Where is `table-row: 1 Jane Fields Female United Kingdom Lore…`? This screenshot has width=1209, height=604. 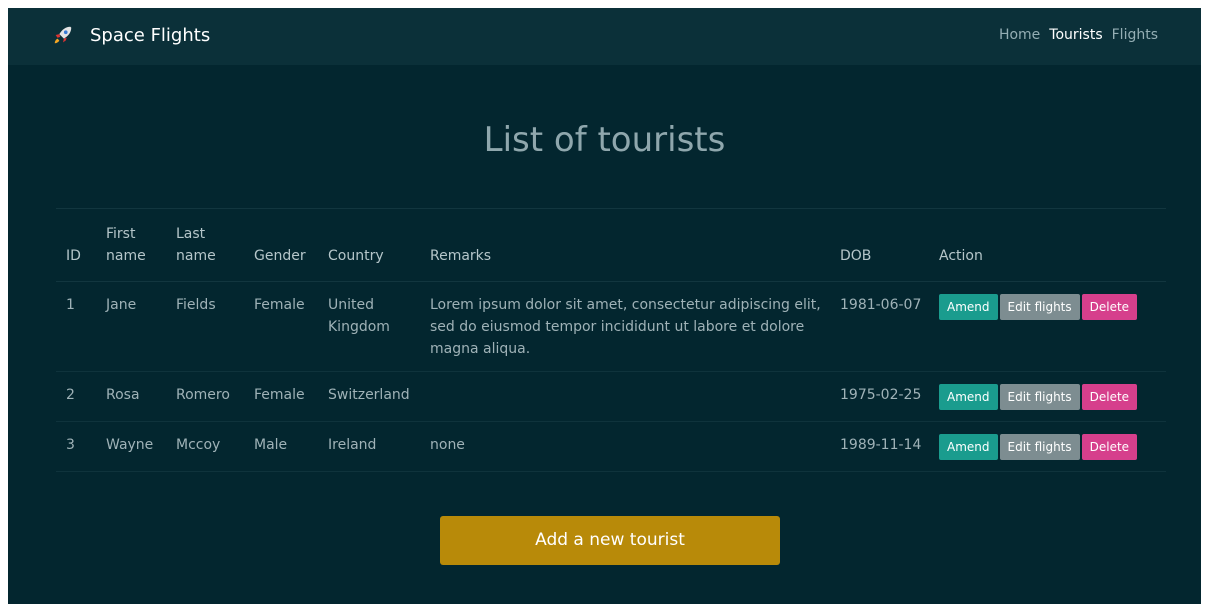
table-row: 1 Jane Fields Female United Kingdom Lore… is located at coordinates (611, 326).